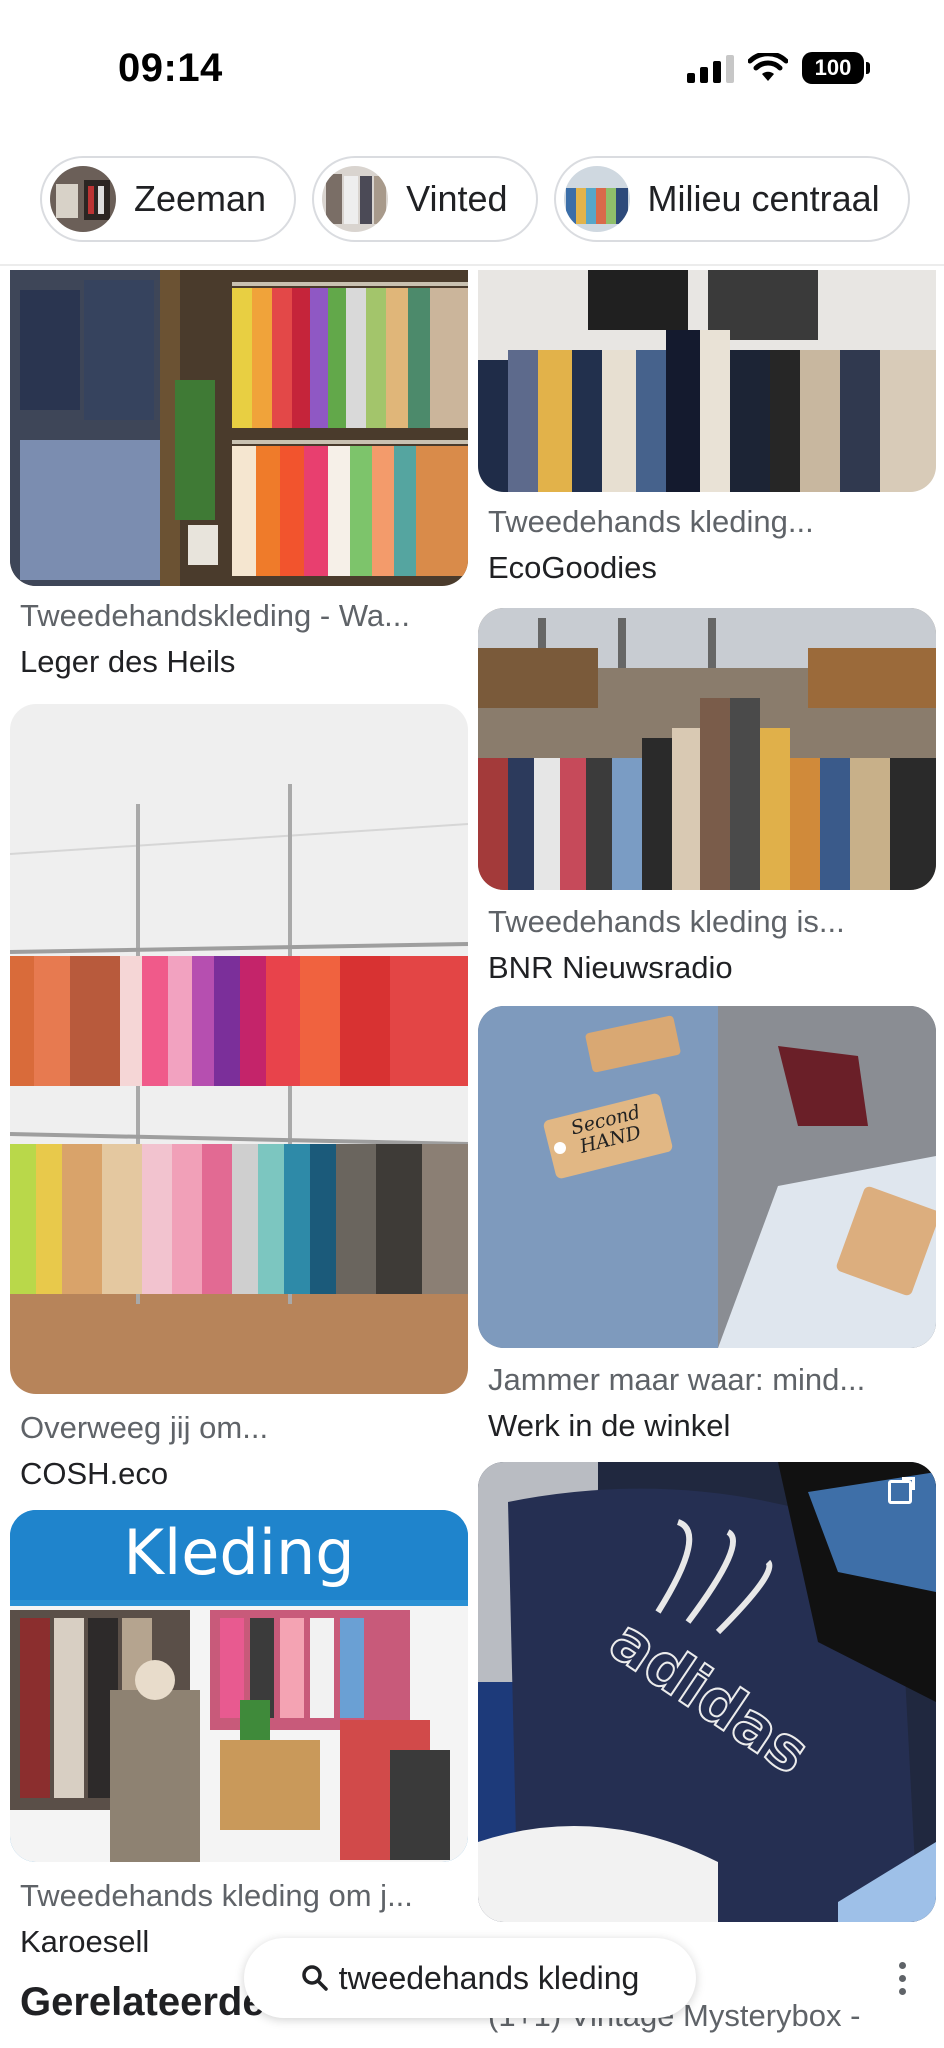  I want to click on result-source: Karoesell, so click(84, 1942).